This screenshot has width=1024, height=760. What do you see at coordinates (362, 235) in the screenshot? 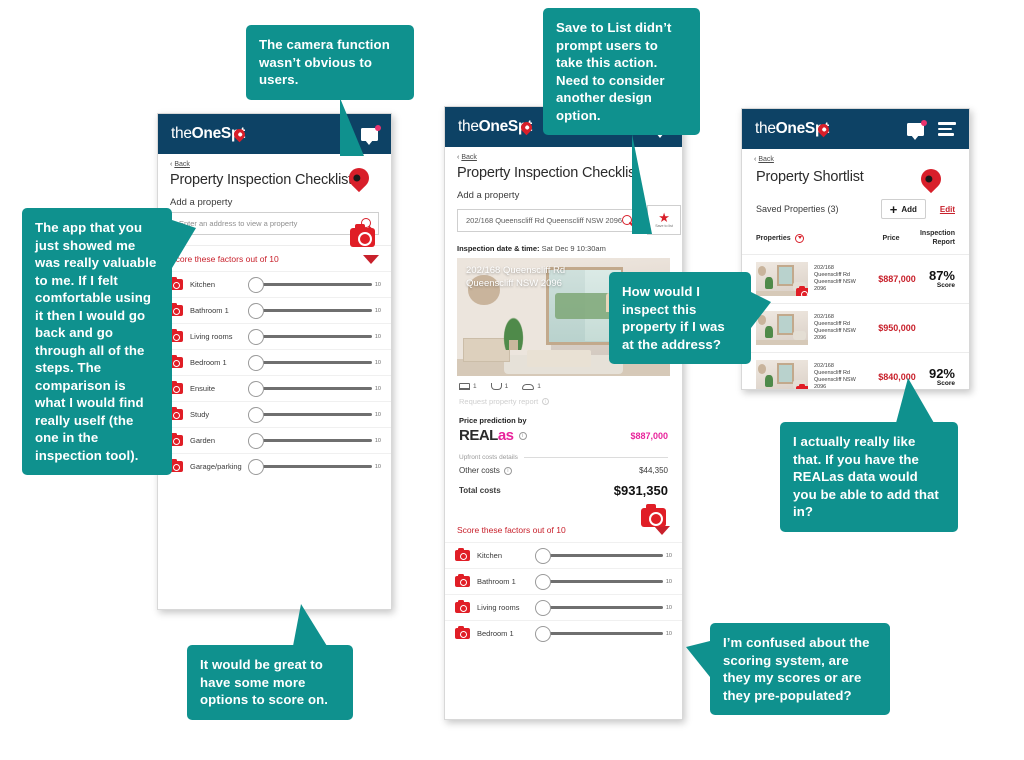
I see `camera-icon-large-screen1` at bounding box center [362, 235].